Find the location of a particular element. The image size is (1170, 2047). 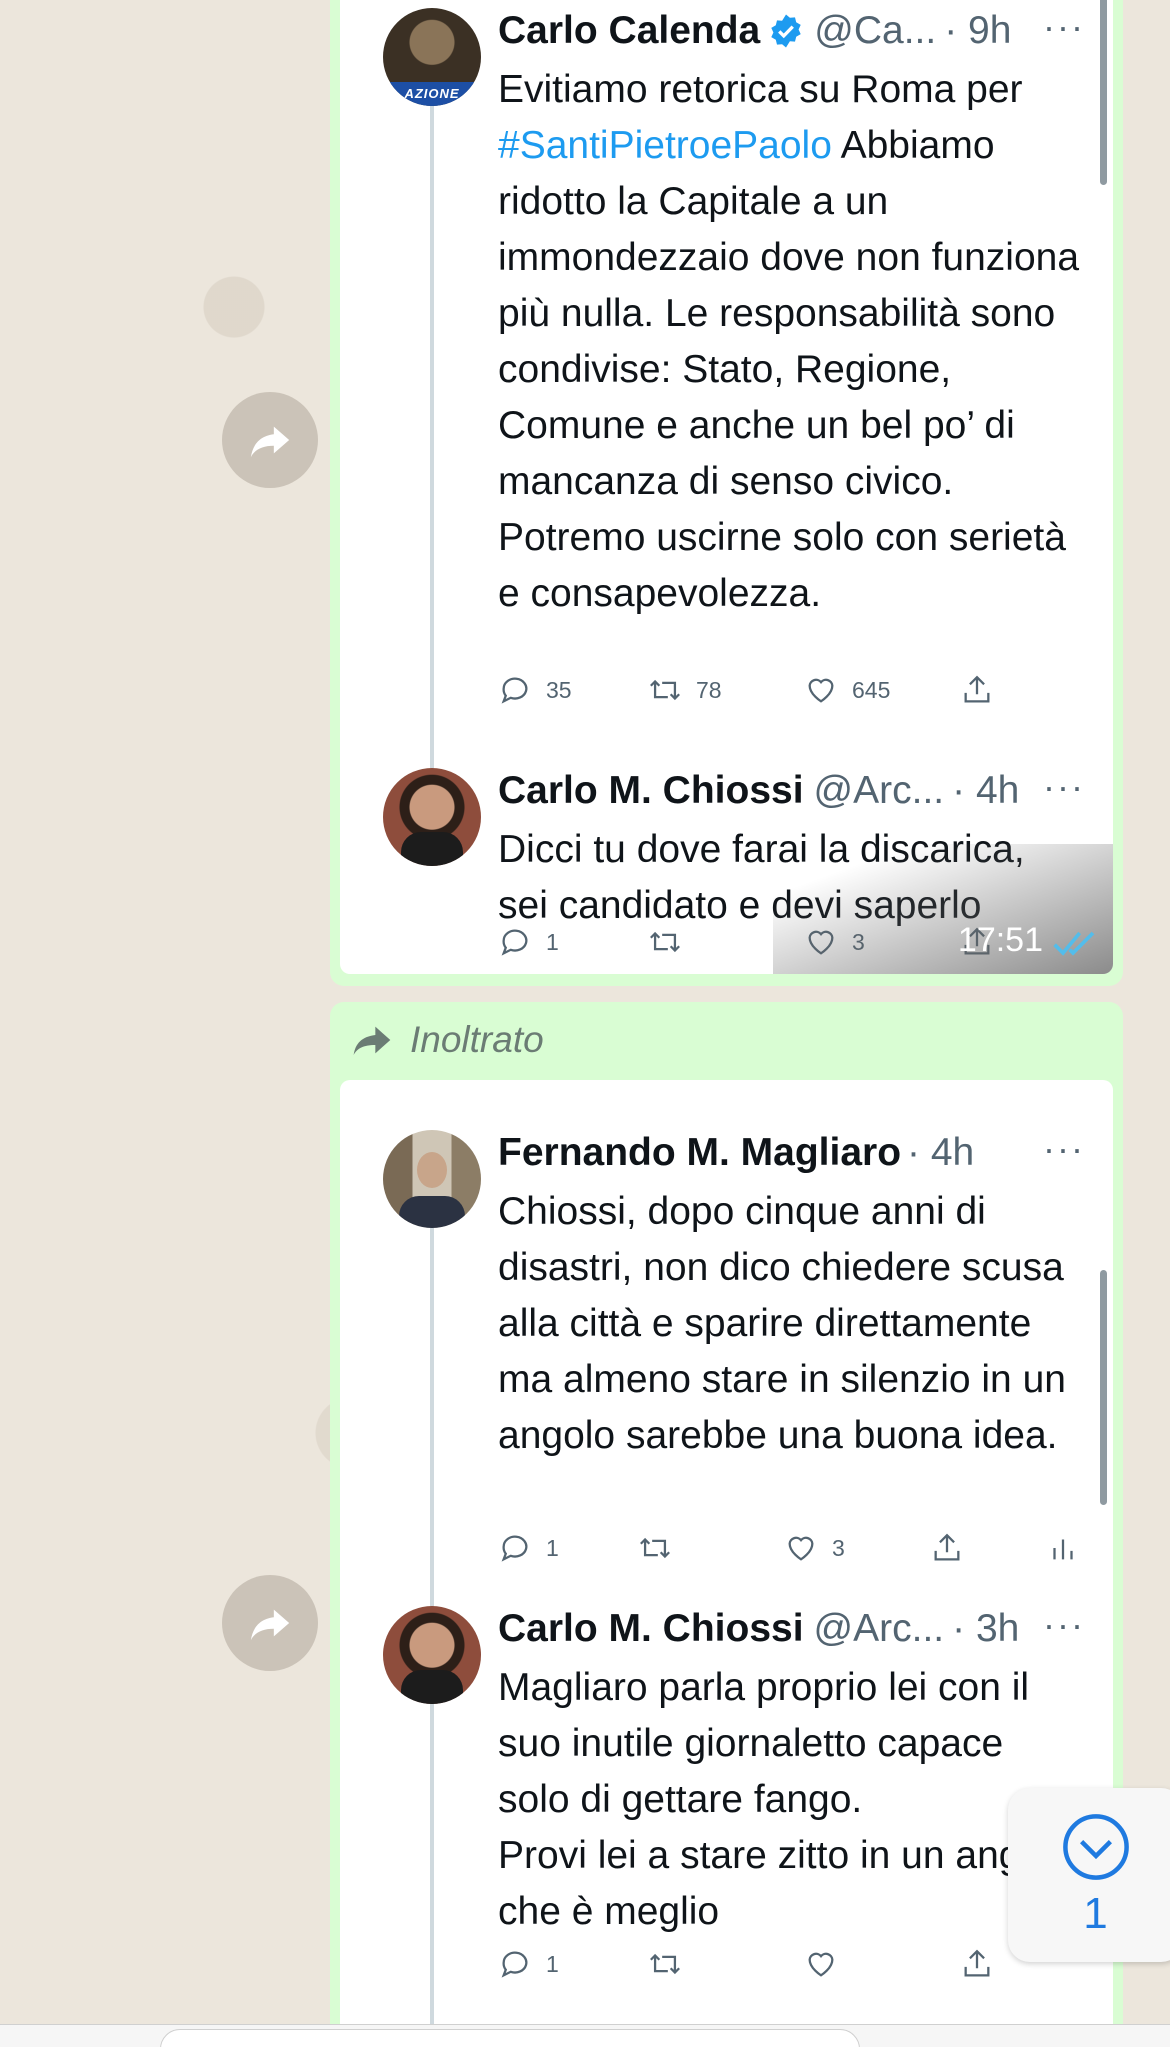

thread-line is located at coordinates (432, 440).